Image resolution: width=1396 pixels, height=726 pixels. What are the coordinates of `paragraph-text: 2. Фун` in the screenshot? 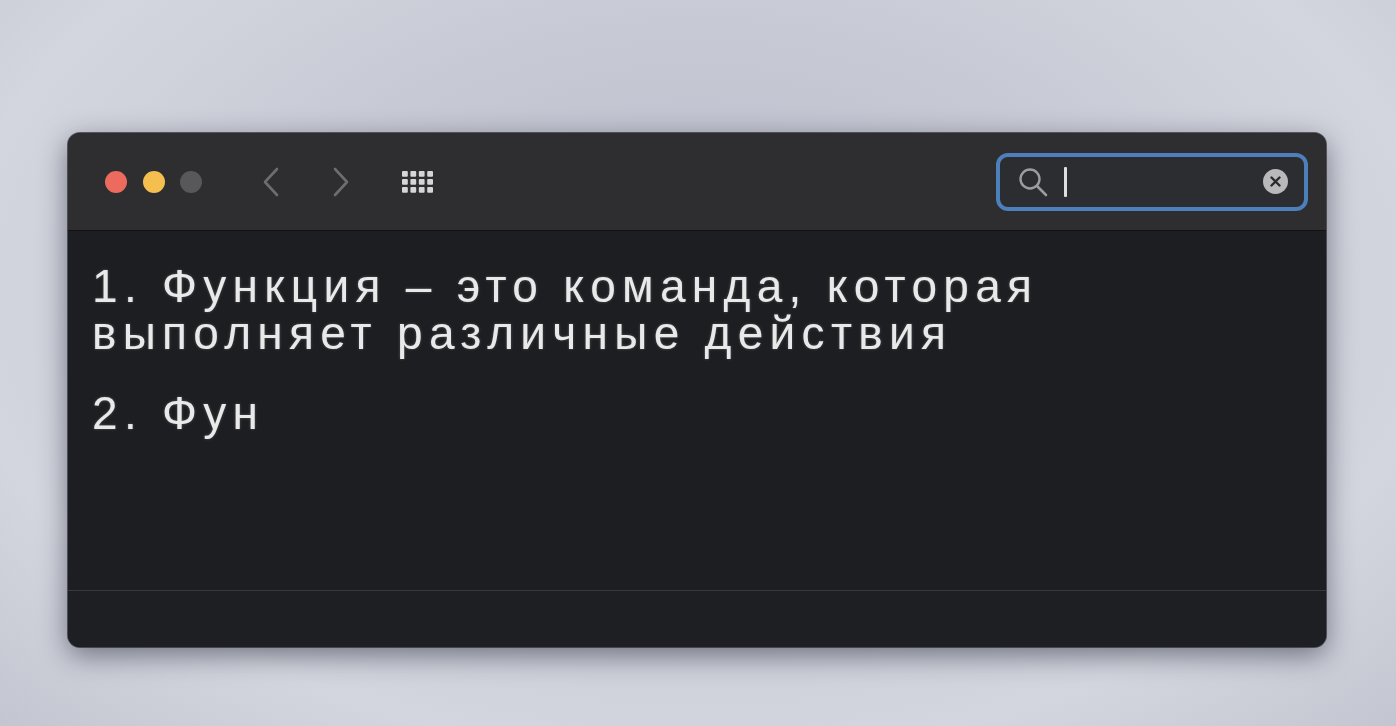 It's located at (178, 413).